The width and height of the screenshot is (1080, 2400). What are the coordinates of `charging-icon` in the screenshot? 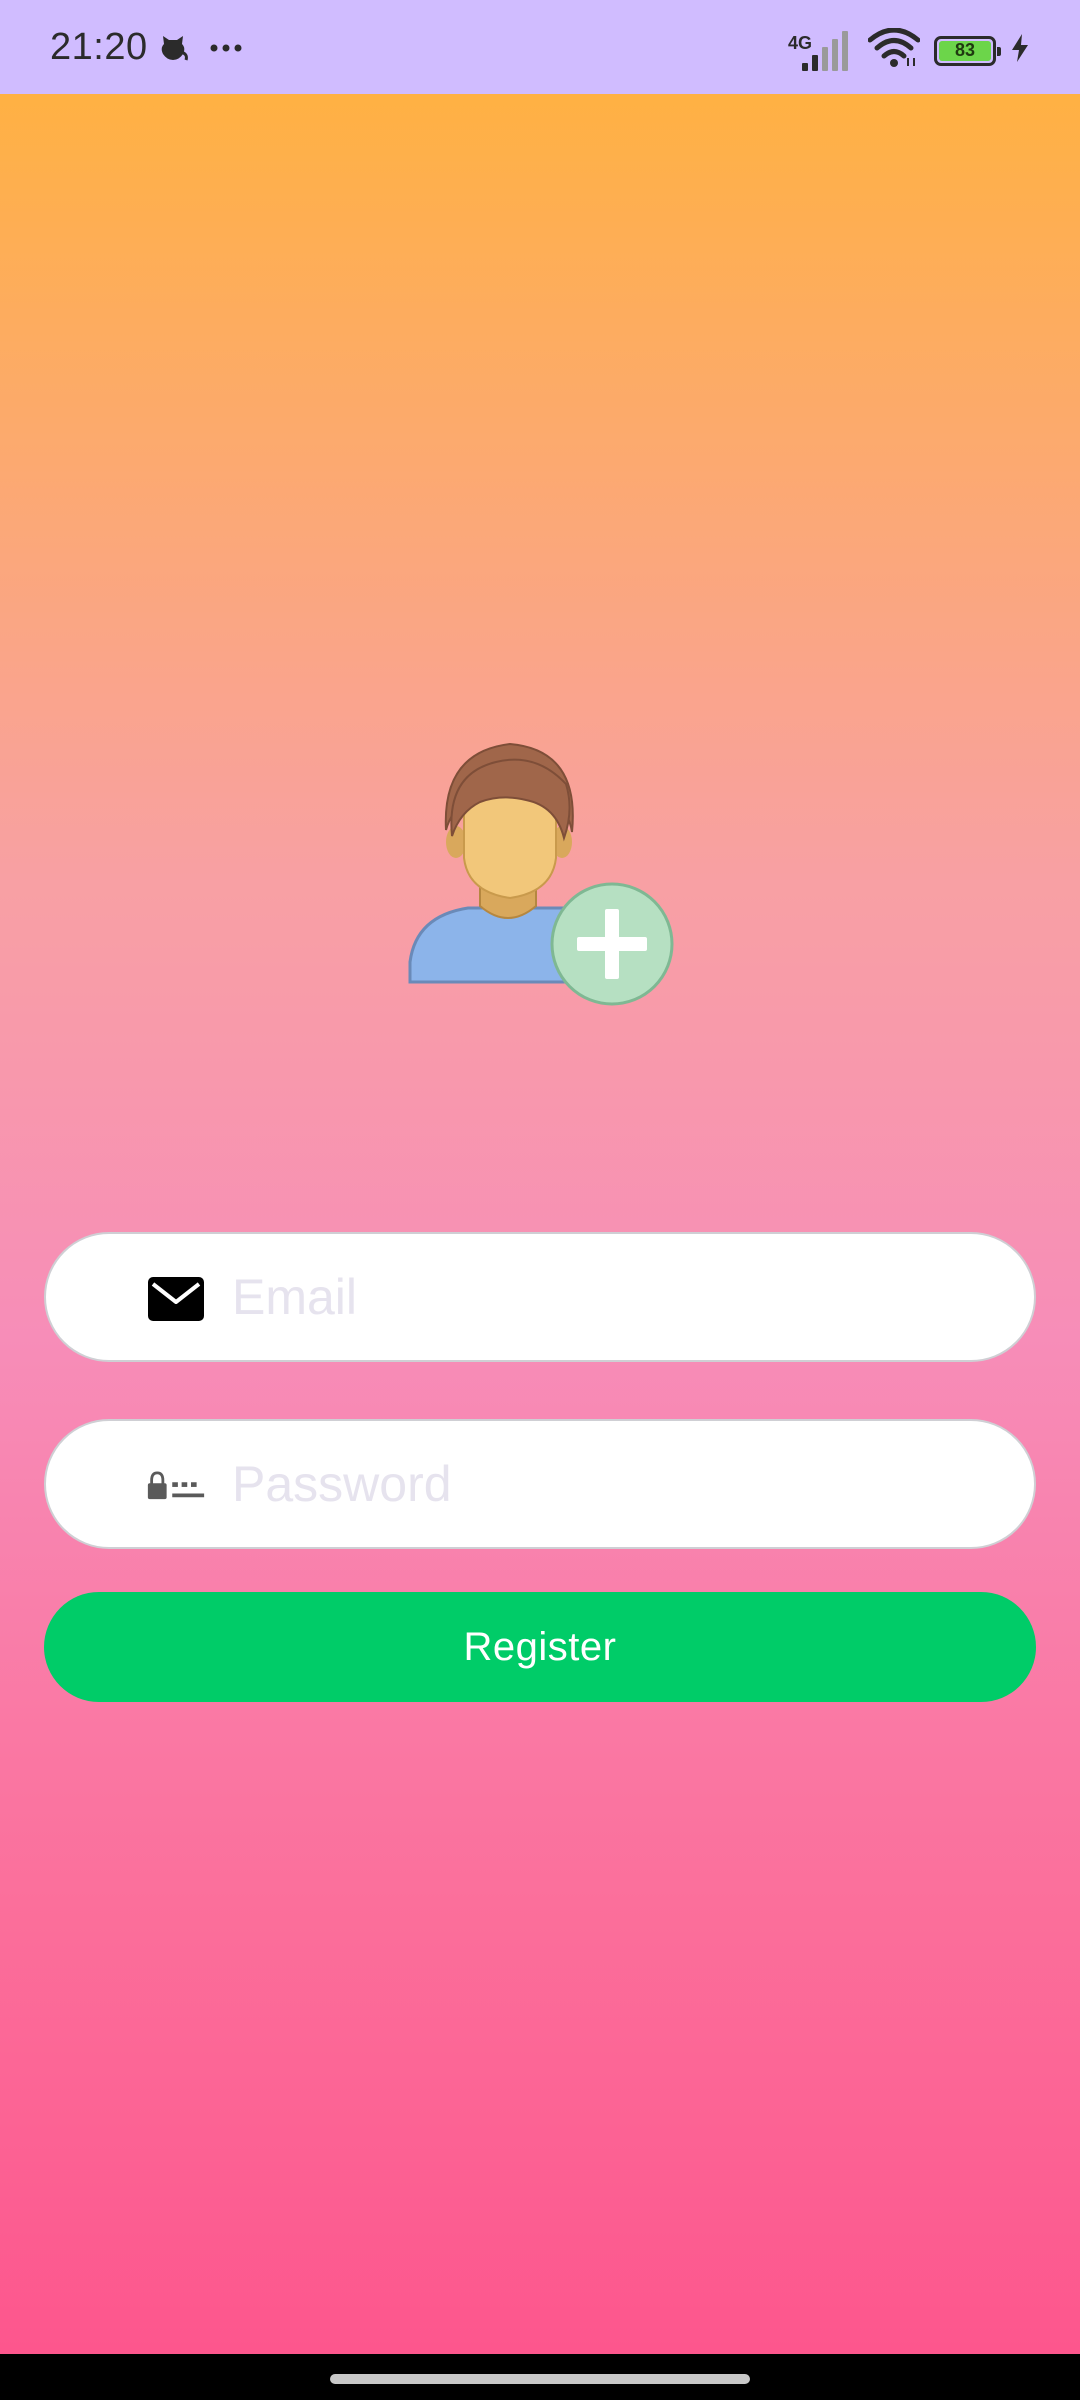 It's located at (1020, 50).